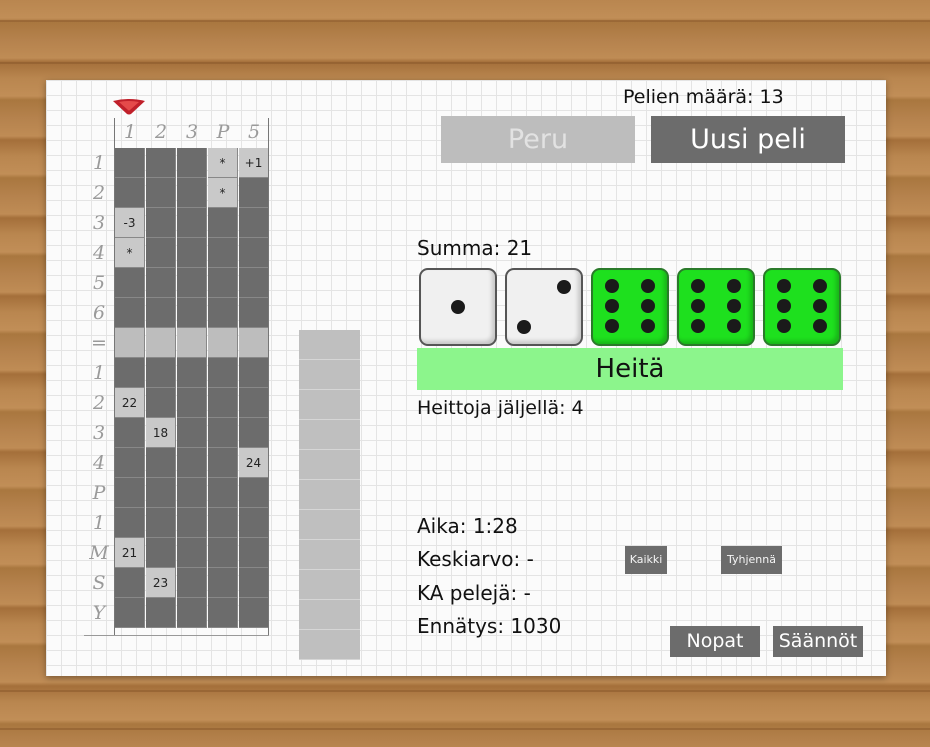 The height and width of the screenshot is (747, 930). What do you see at coordinates (715, 641) in the screenshot?
I see `dice-button: Nopat` at bounding box center [715, 641].